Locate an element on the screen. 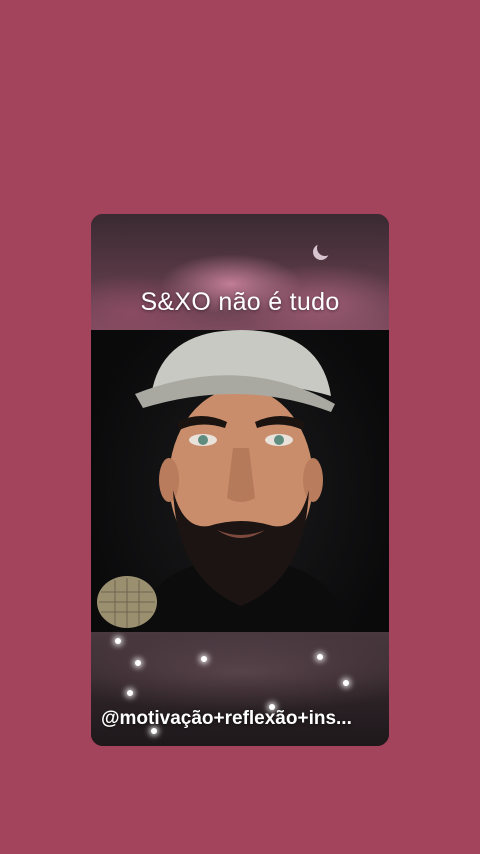  right-iris is located at coordinates (279, 440).